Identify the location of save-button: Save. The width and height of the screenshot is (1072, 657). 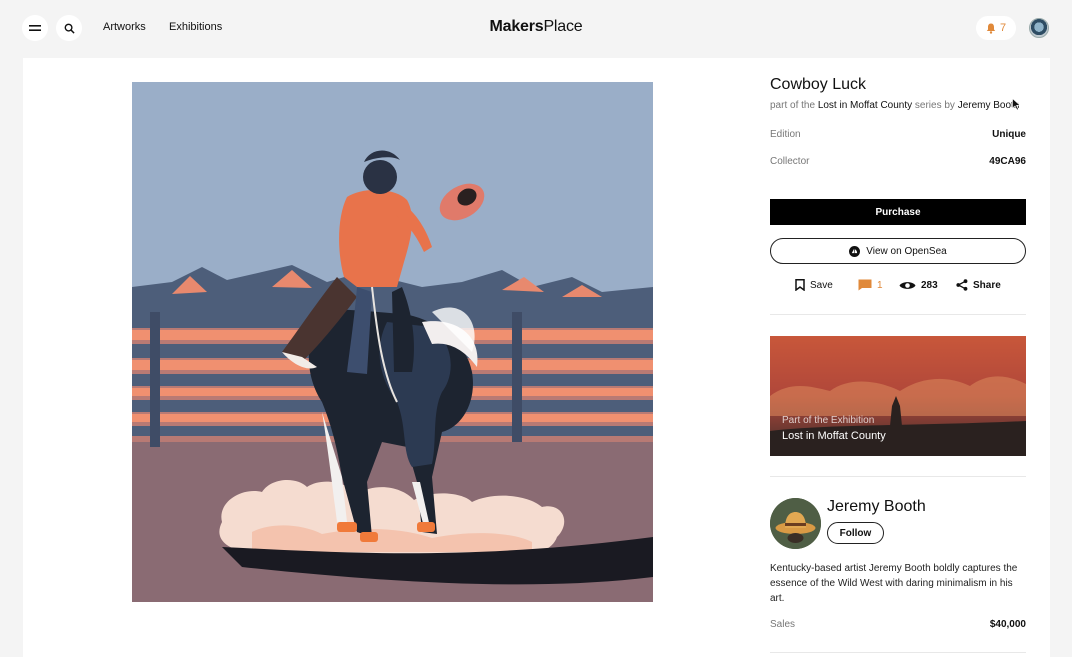
(814, 285).